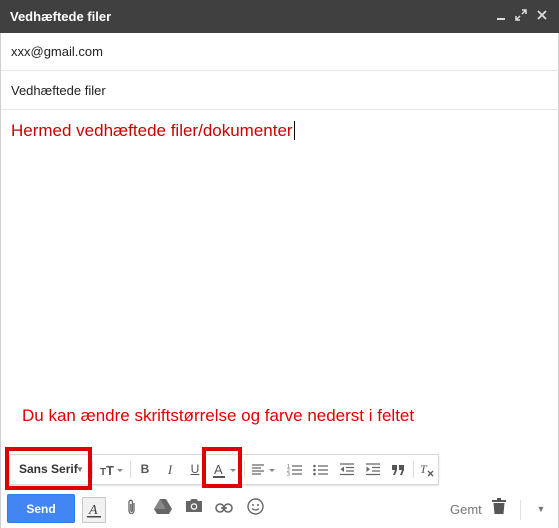 The width and height of the screenshot is (559, 528). I want to click on more-options-button: ▼, so click(541, 509).